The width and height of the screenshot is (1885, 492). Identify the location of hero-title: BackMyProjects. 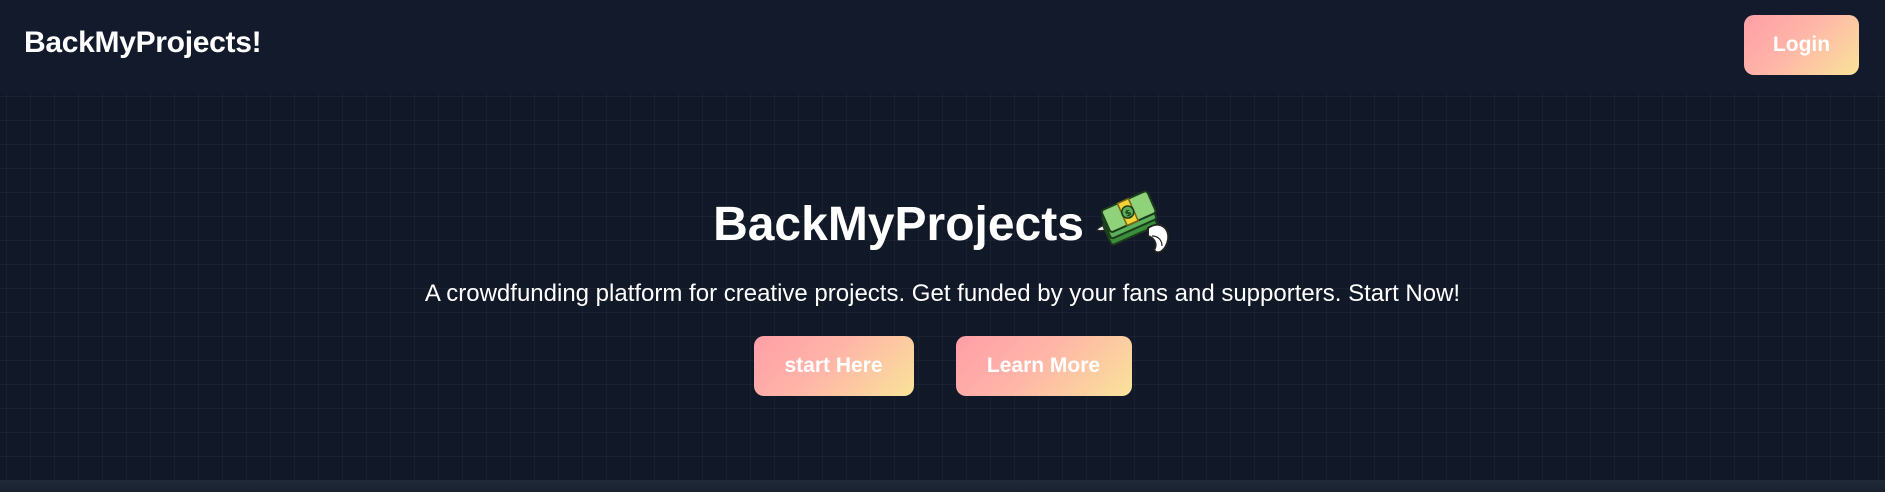
(898, 224).